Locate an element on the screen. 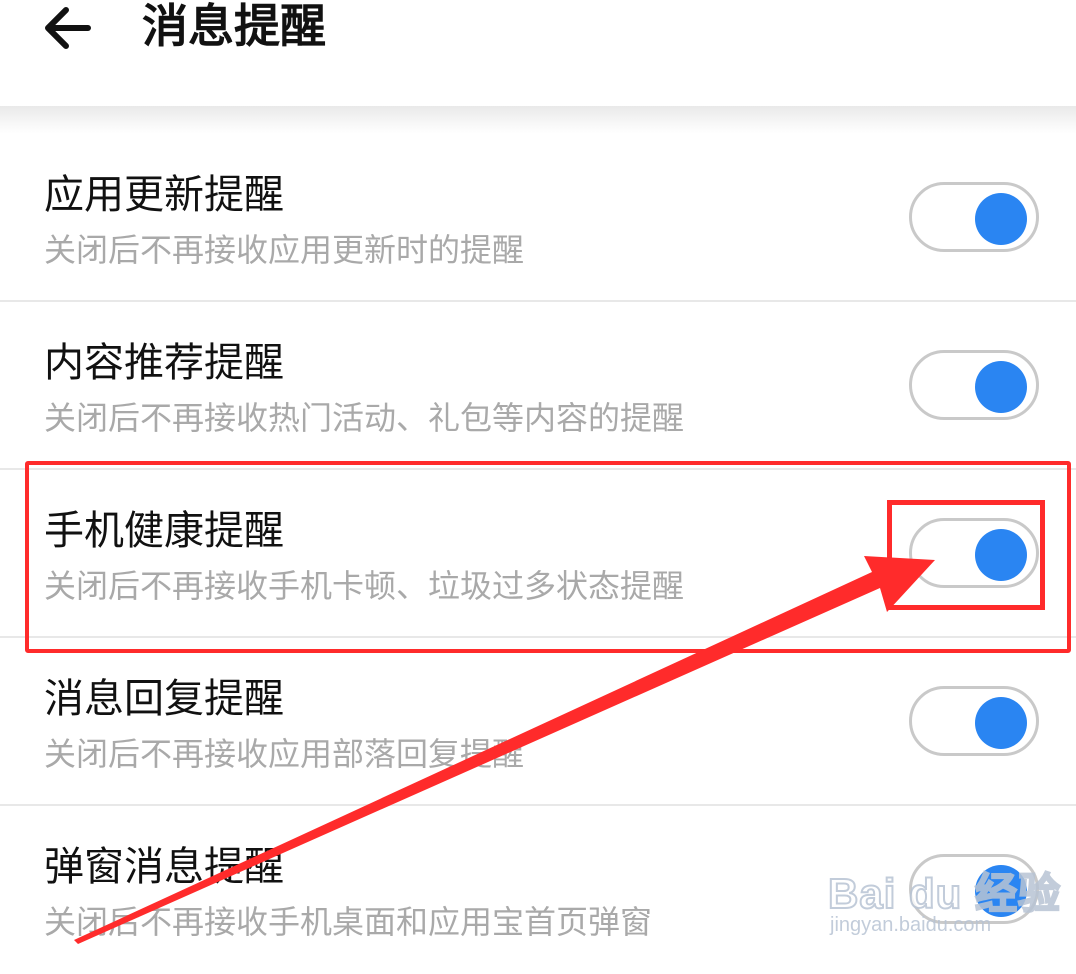  app-header: 消息提醒 is located at coordinates (538, 54).